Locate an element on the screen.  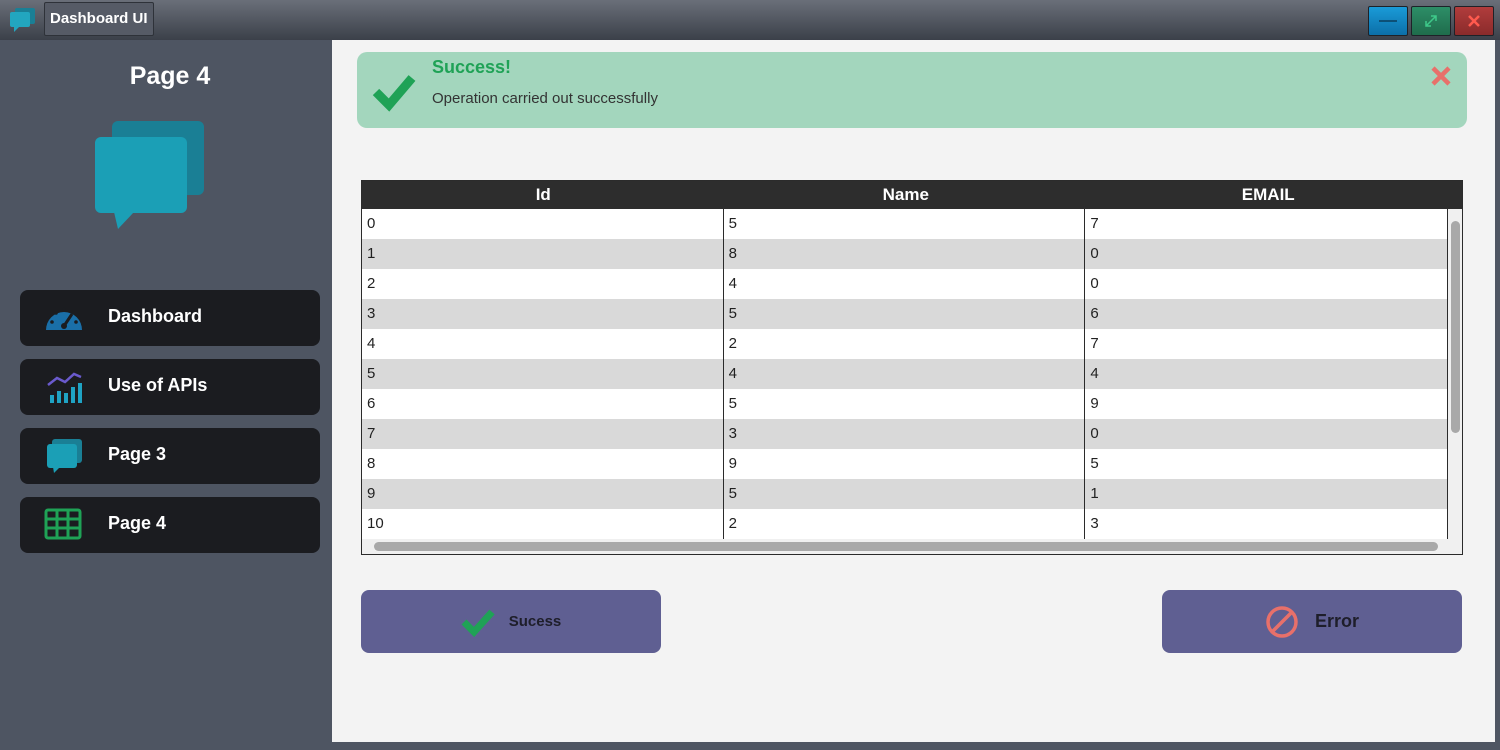
table-row: 356 is located at coordinates (904, 314).